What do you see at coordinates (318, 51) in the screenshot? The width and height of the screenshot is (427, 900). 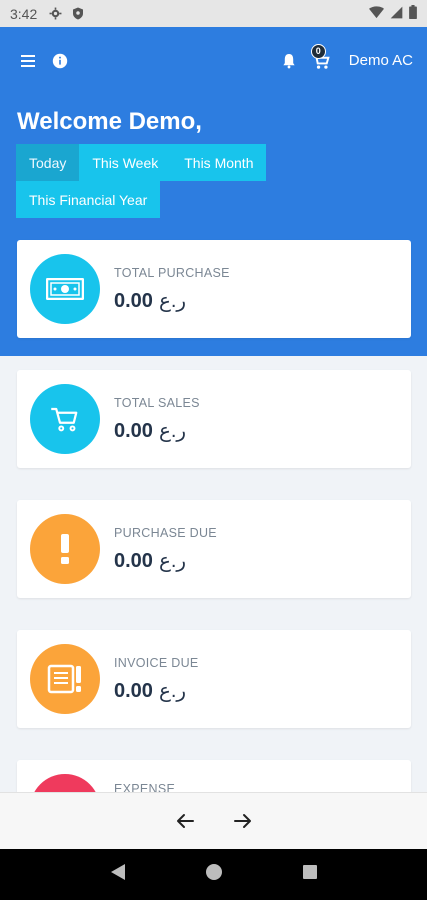 I see `cart-count-badge: 0` at bounding box center [318, 51].